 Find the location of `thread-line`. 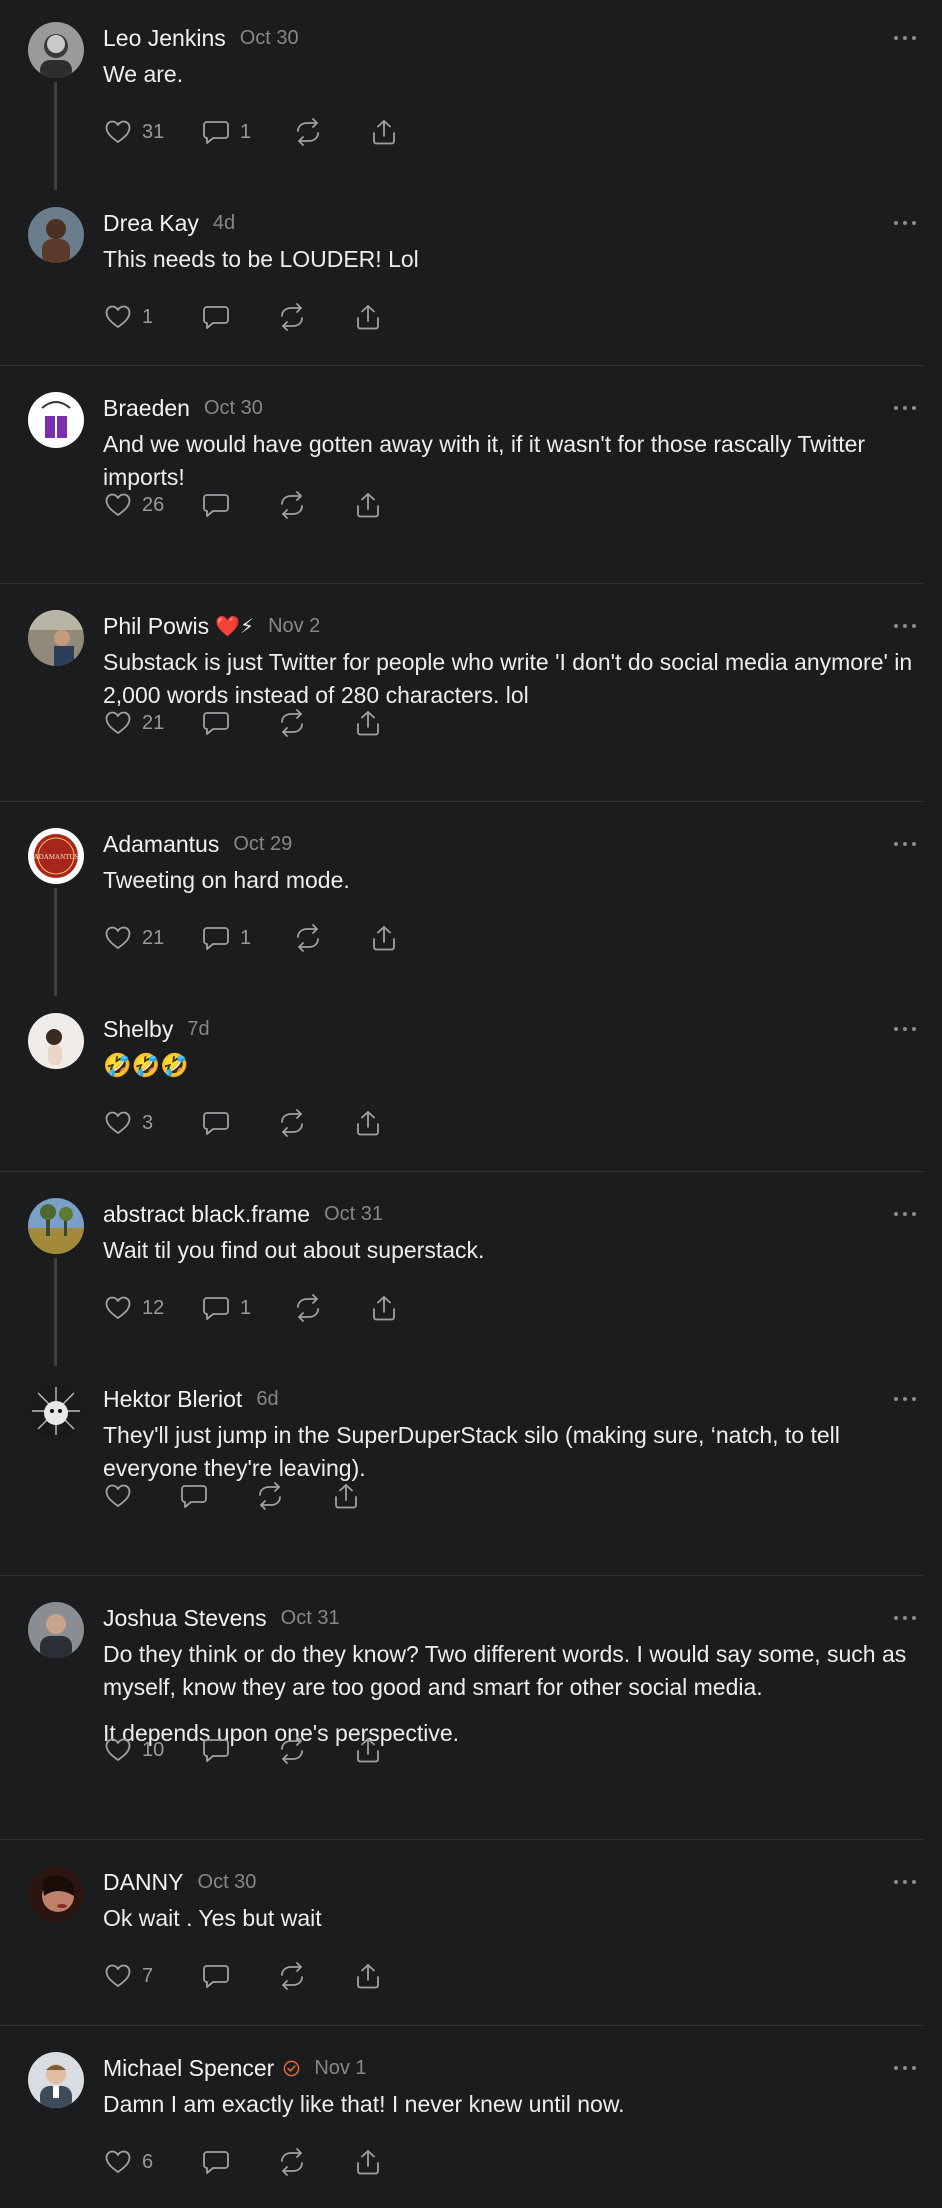

thread-line is located at coordinates (55, 942).